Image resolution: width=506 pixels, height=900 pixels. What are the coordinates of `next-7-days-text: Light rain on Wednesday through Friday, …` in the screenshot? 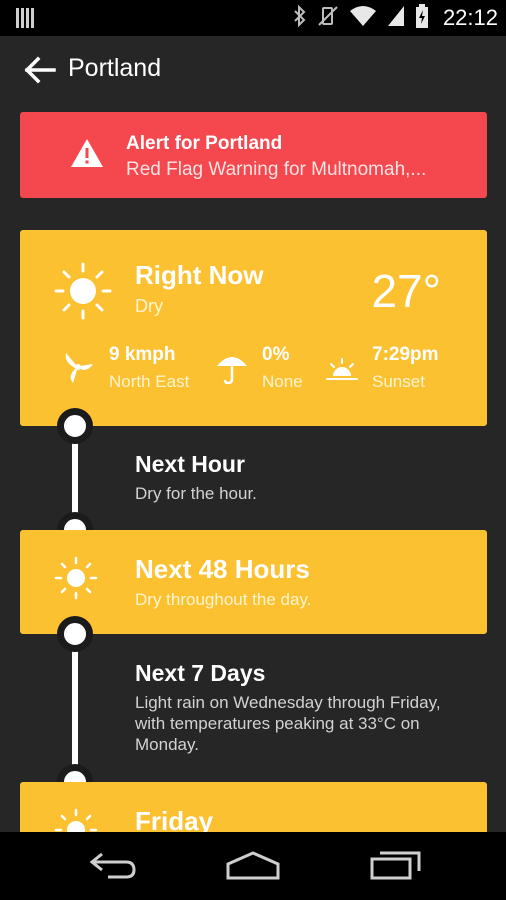 It's located at (288, 723).